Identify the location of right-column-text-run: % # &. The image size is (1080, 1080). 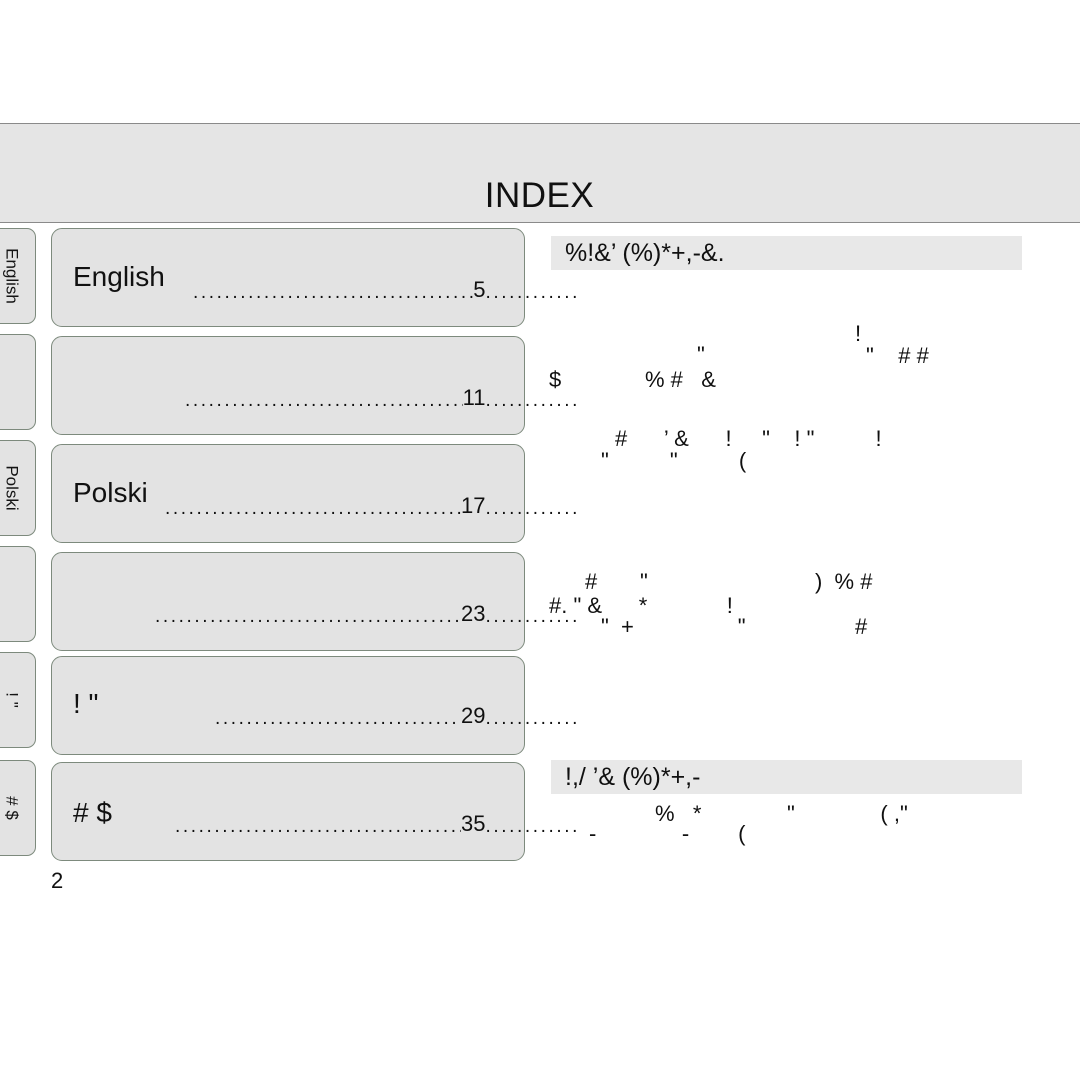
(680, 379).